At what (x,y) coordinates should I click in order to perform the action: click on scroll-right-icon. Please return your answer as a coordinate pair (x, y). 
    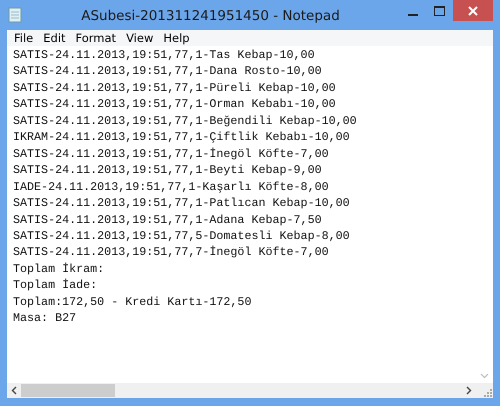
    Looking at the image, I should click on (469, 390).